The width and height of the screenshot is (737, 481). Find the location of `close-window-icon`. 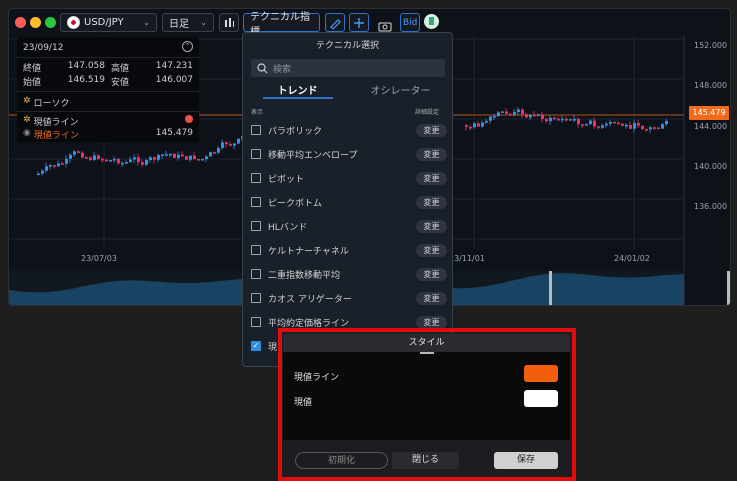

close-window-icon is located at coordinates (20, 22).